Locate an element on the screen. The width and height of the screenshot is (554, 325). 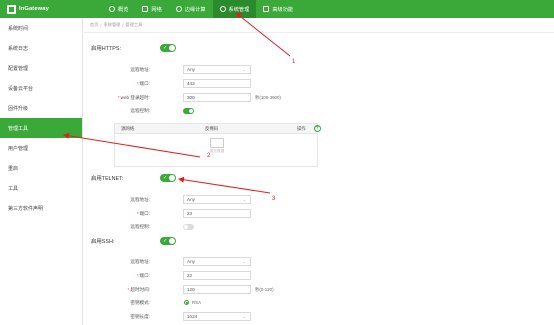
sidebar-item-reboot: 重启 is located at coordinates (41, 168).